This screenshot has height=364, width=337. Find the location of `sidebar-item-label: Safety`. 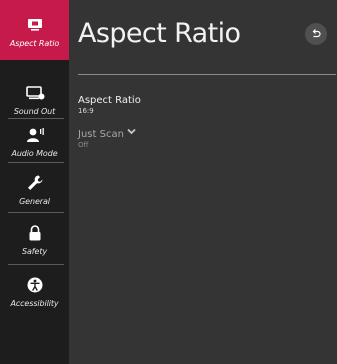

sidebar-item-label: Safety is located at coordinates (34, 251).